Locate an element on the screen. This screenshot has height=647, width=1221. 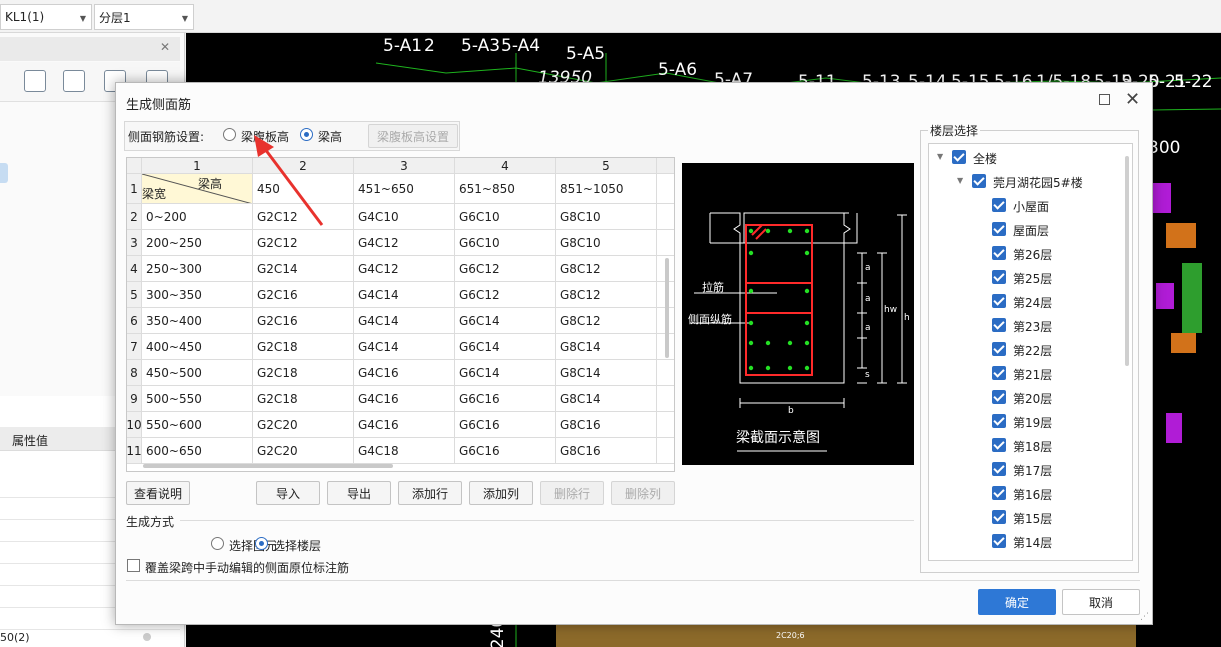
table-cell: G8C12 is located at coordinates (606, 321).